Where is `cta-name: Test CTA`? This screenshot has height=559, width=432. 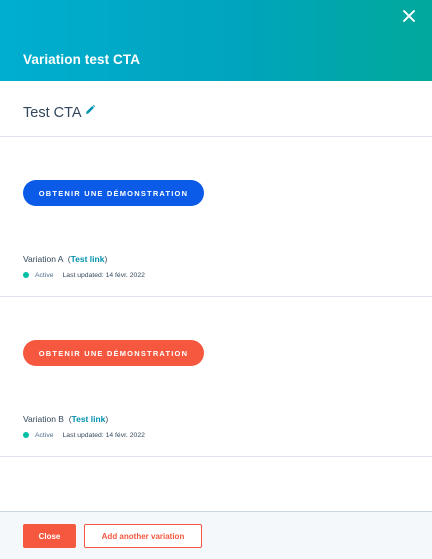
cta-name: Test CTA is located at coordinates (52, 113).